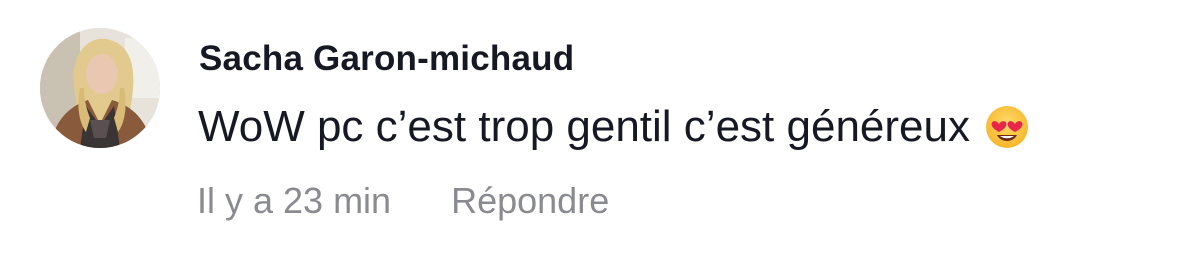 This screenshot has height=259, width=1200. Describe the element at coordinates (584, 126) in the screenshot. I see `comment-text: WoW pc c’est trop gentil c’est généreux` at that location.